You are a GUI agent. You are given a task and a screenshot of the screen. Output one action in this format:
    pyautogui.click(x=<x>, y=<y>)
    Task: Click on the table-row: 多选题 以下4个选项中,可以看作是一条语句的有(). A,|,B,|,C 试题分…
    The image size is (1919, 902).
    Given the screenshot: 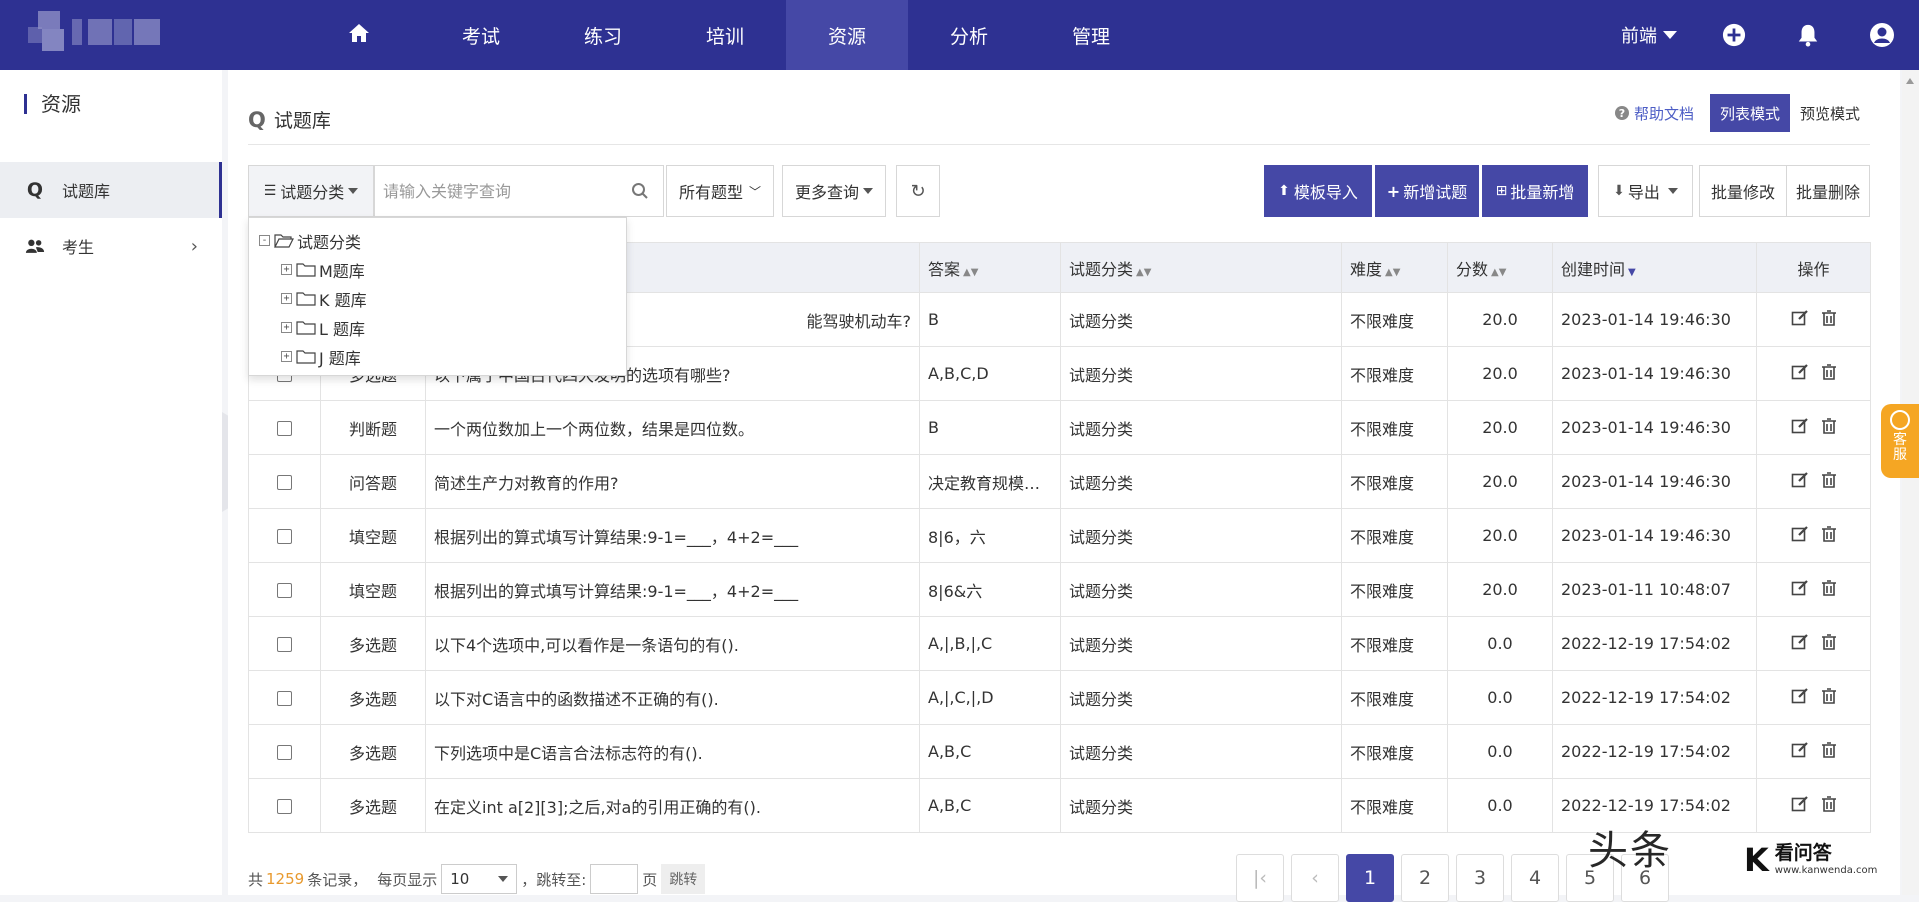 What is the action you would take?
    pyautogui.click(x=1059, y=643)
    